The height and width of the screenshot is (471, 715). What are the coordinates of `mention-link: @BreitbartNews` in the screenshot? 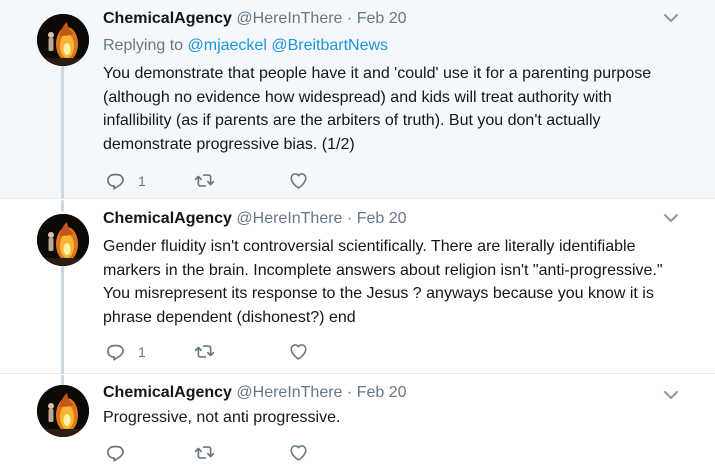 It's located at (329, 45).